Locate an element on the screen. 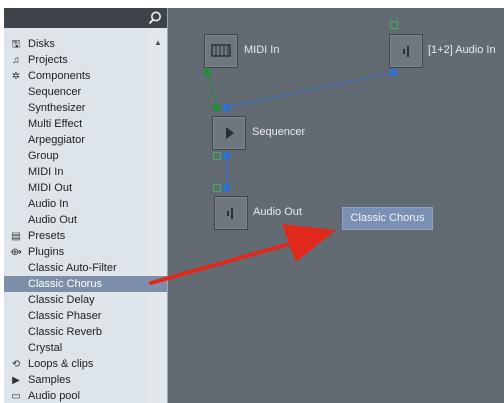 The width and height of the screenshot is (504, 403). sidebar-item-label: Crystal is located at coordinates (45, 348).